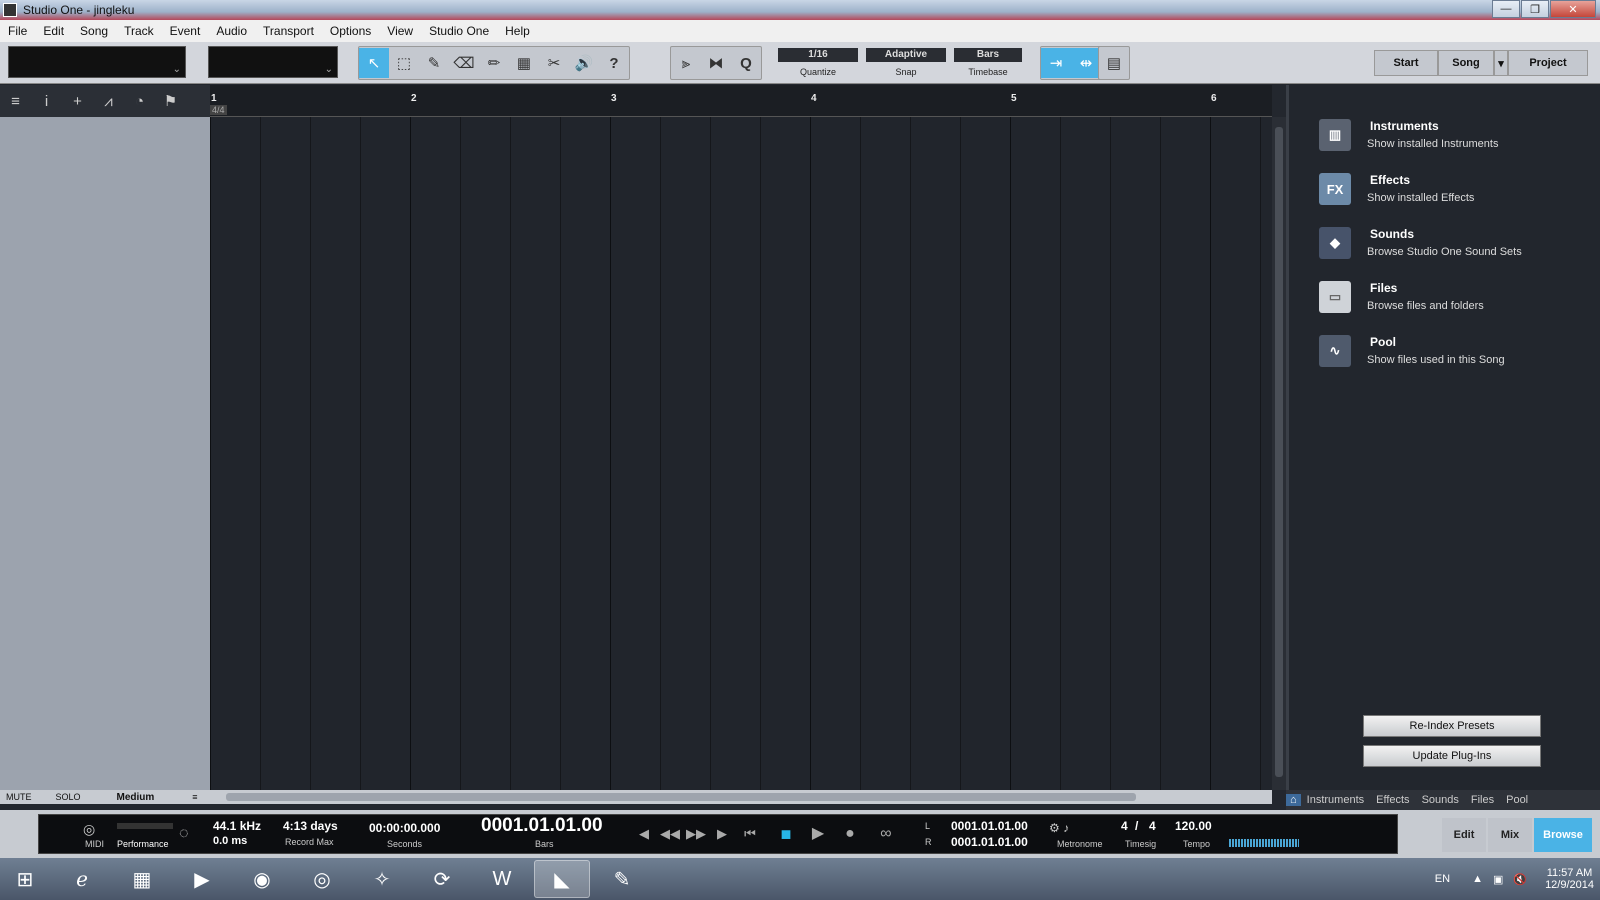 The width and height of the screenshot is (1600, 900). What do you see at coordinates (1482, 800) in the screenshot?
I see `browser-tab-files: Files` at bounding box center [1482, 800].